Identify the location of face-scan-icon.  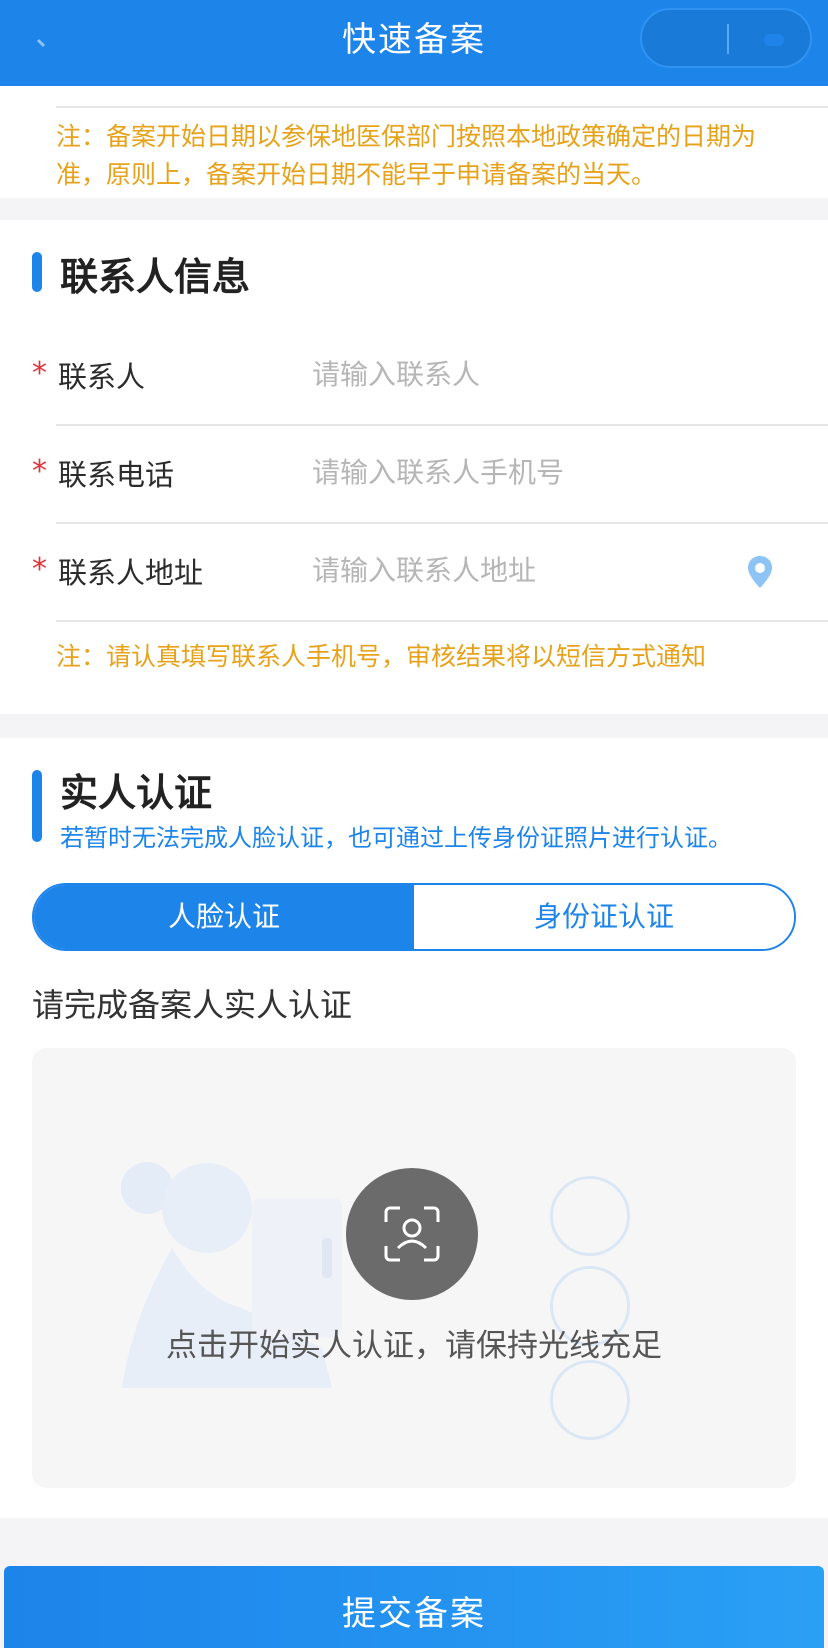
(412, 1234).